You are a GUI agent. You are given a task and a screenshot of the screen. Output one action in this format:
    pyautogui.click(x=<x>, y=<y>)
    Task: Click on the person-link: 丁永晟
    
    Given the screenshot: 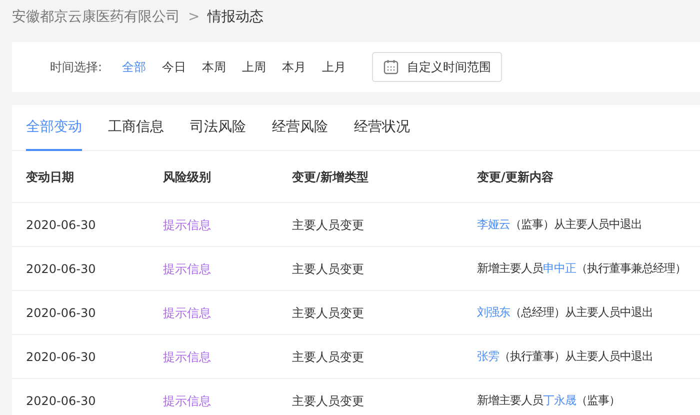 What is the action you would take?
    pyautogui.click(x=559, y=399)
    